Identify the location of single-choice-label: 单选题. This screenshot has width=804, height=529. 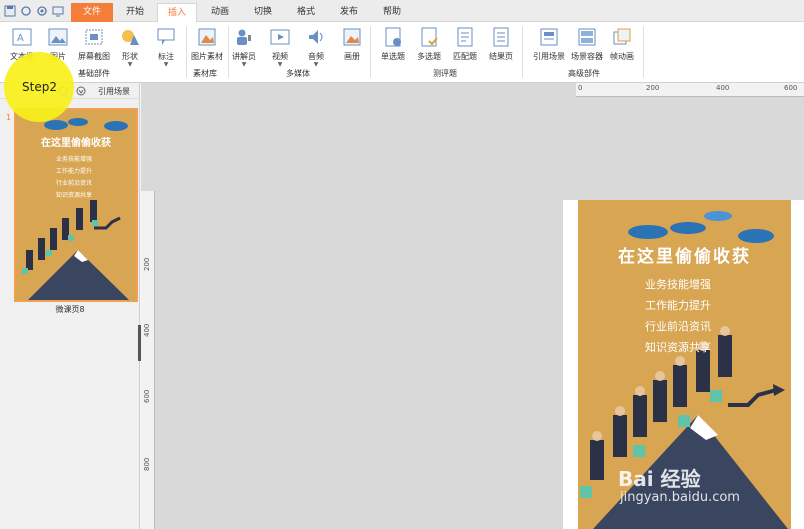
(393, 56).